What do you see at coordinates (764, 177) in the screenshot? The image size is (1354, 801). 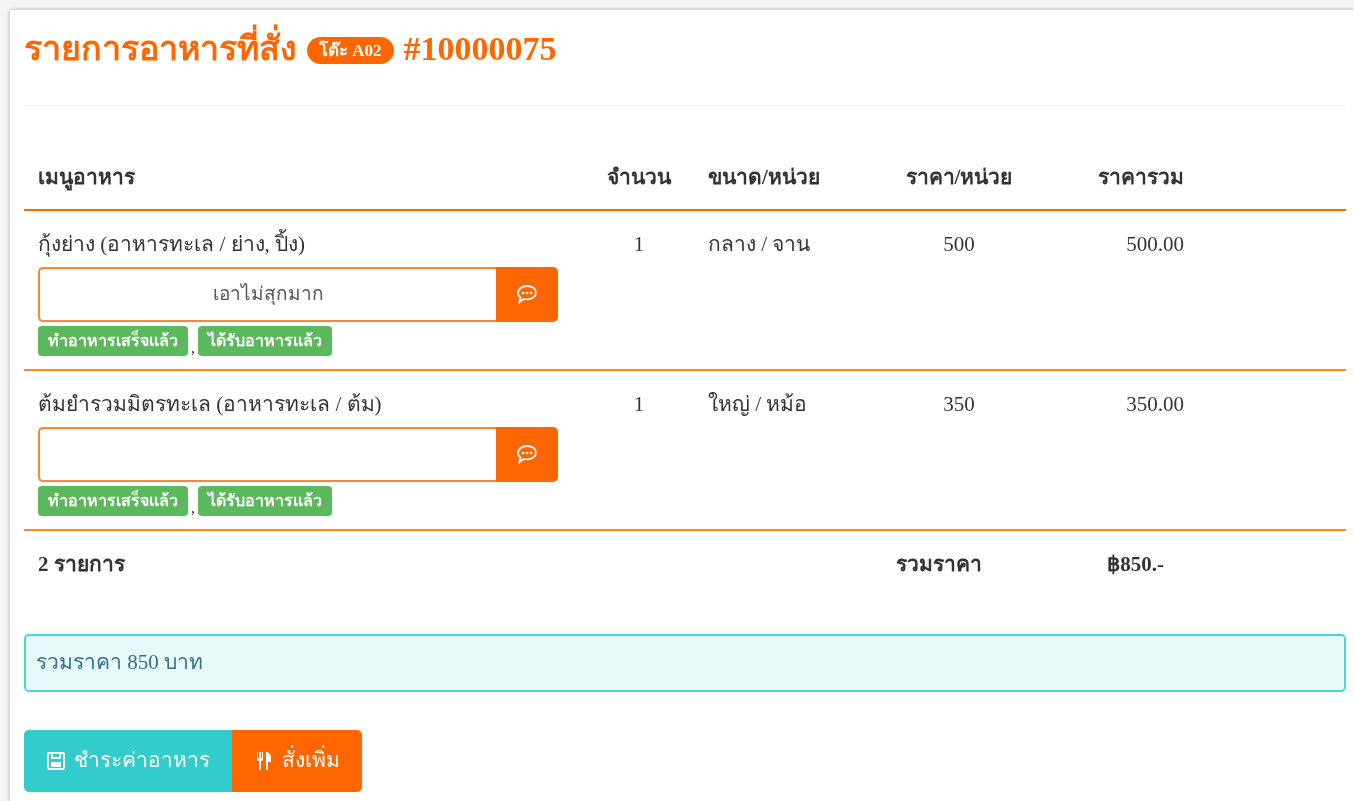 I see `column-header: ขนาด/หน่วย` at bounding box center [764, 177].